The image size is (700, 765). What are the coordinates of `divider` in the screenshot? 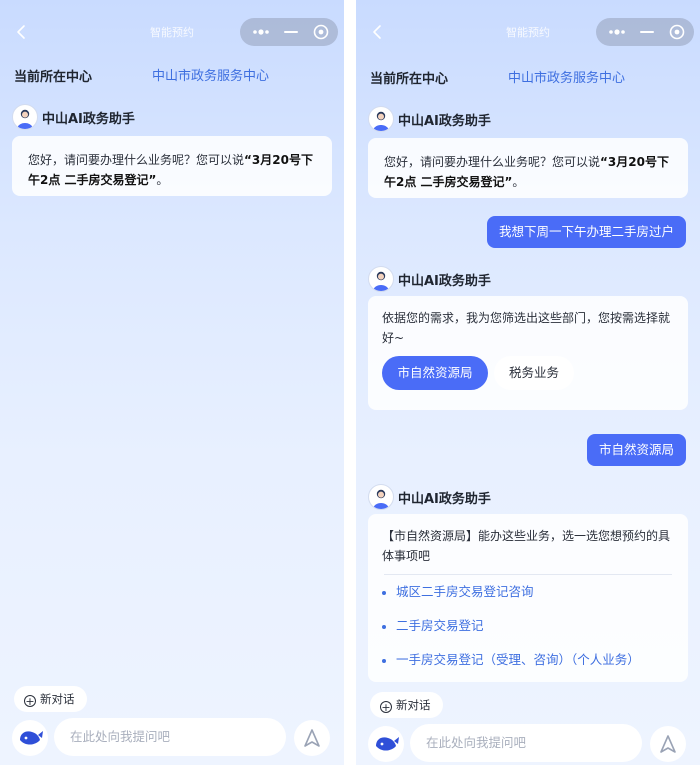 It's located at (528, 574).